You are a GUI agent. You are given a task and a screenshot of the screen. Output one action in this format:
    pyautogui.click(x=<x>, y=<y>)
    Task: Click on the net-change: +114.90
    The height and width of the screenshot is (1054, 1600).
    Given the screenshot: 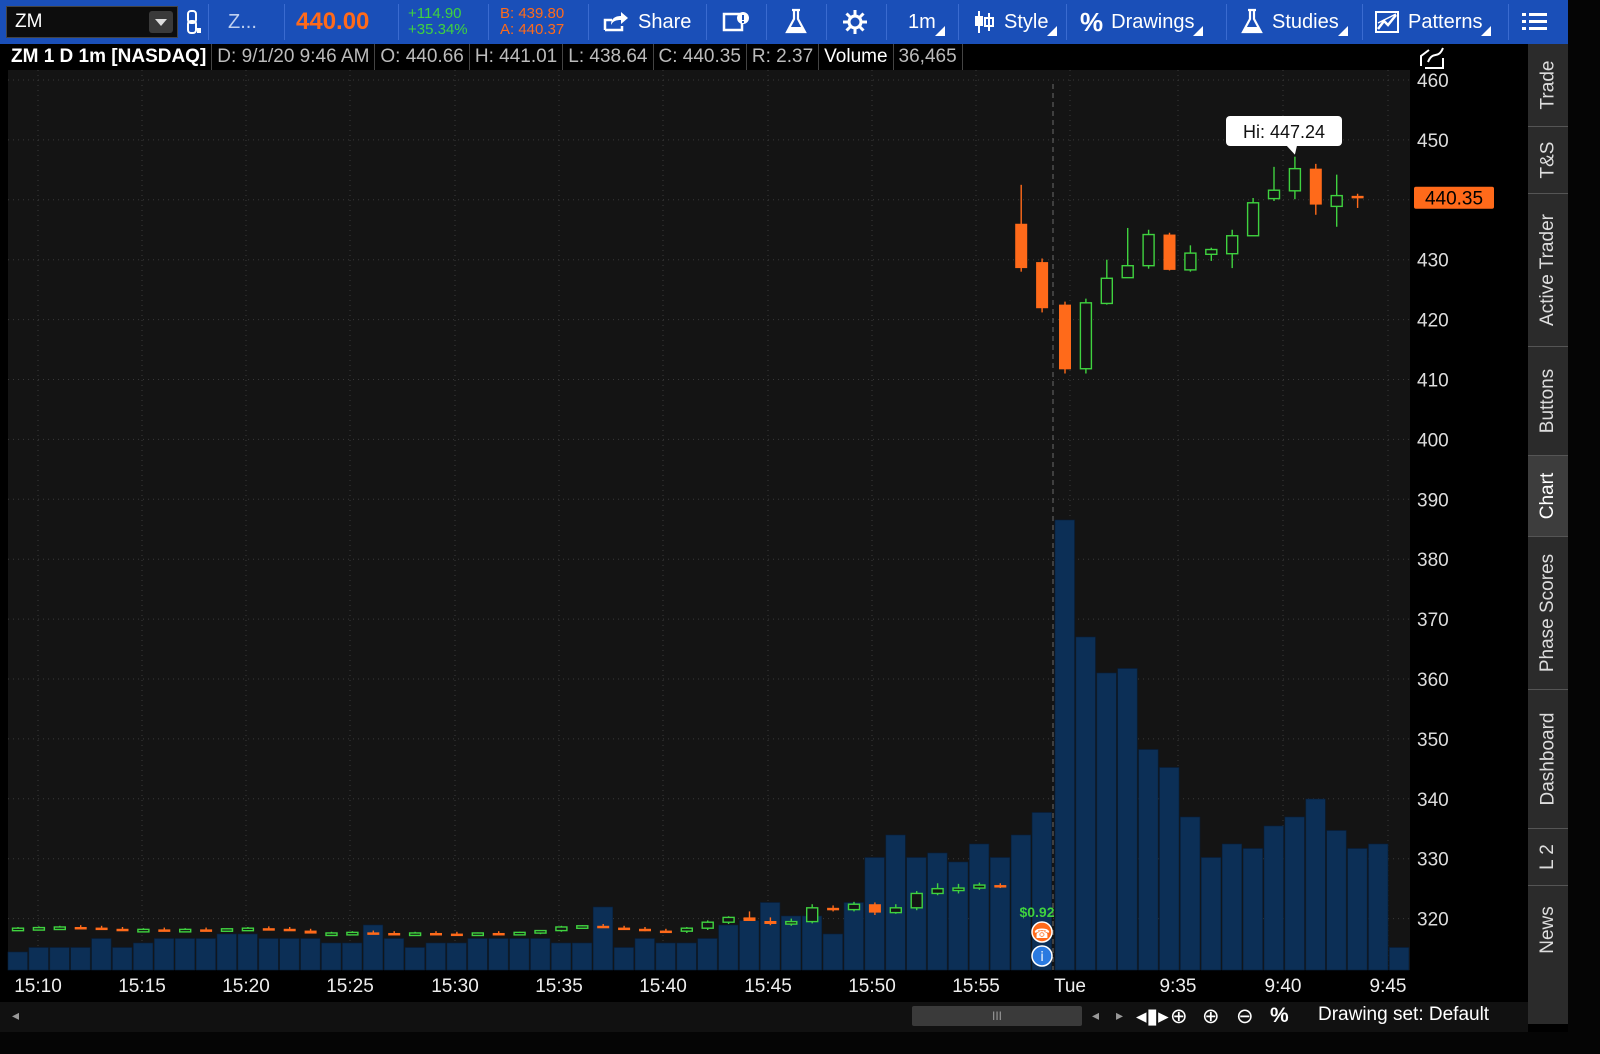 What is the action you would take?
    pyautogui.click(x=435, y=13)
    